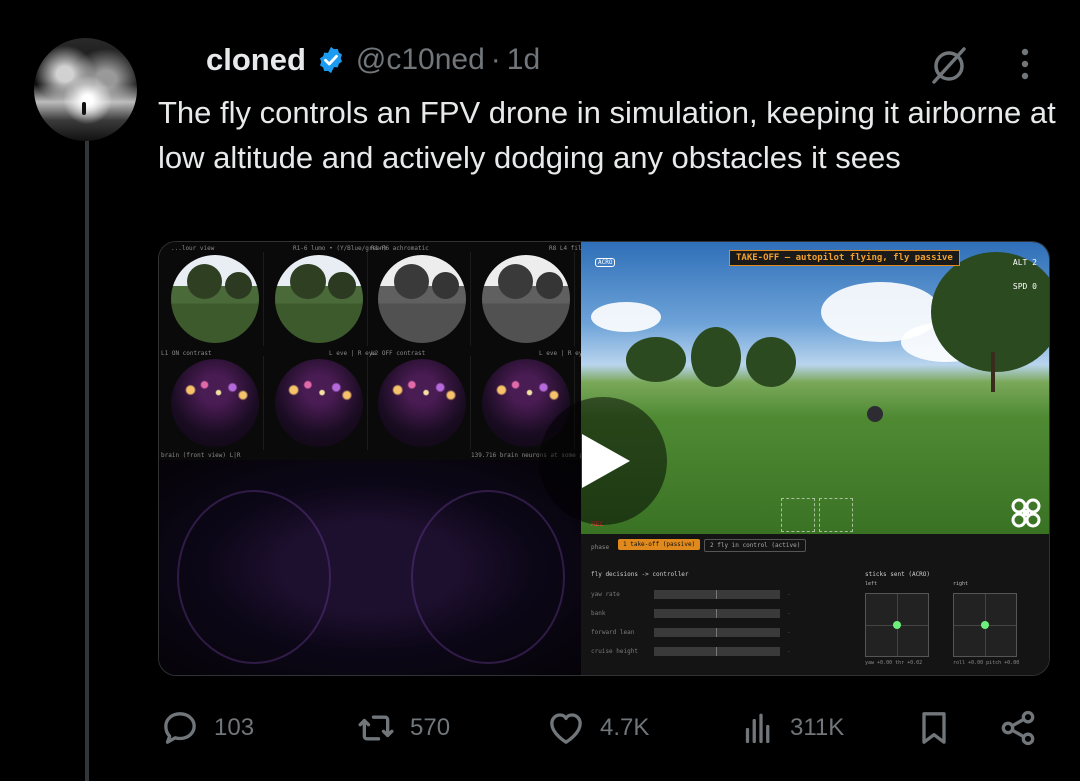 This screenshot has width=1080, height=781. I want to click on decision-label: yaw rate, so click(605, 594).